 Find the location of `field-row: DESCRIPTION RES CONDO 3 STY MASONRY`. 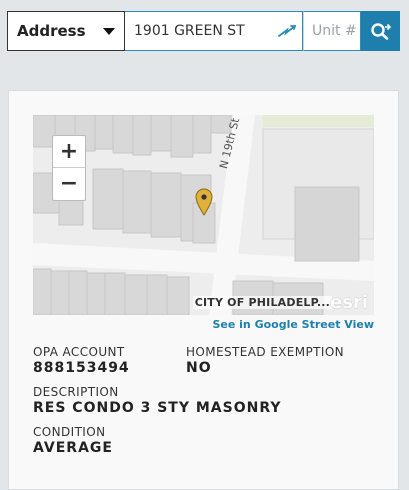

field-row: DESCRIPTION RES CONDO 3 STY MASONRY is located at coordinates (205, 401).